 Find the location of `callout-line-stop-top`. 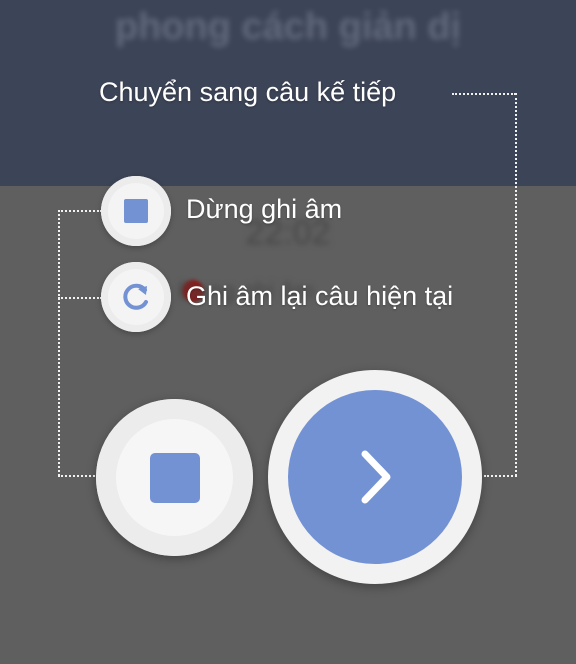

callout-line-stop-top is located at coordinates (80, 211).